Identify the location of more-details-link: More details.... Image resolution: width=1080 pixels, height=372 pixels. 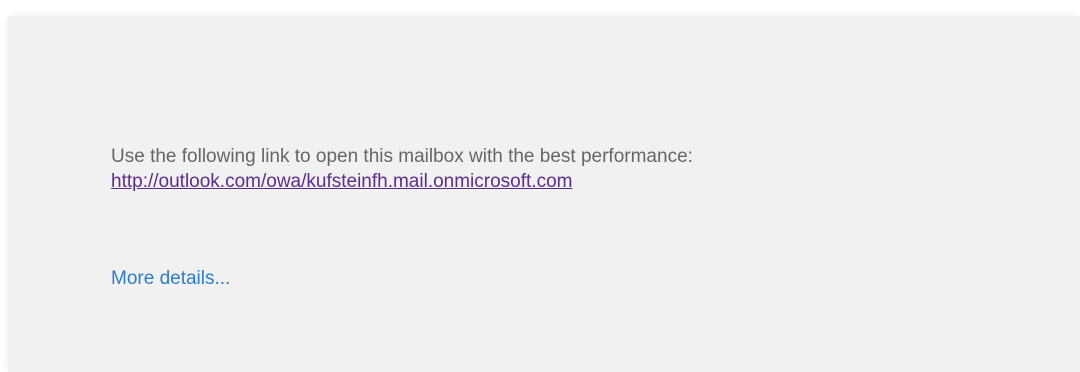
(170, 278).